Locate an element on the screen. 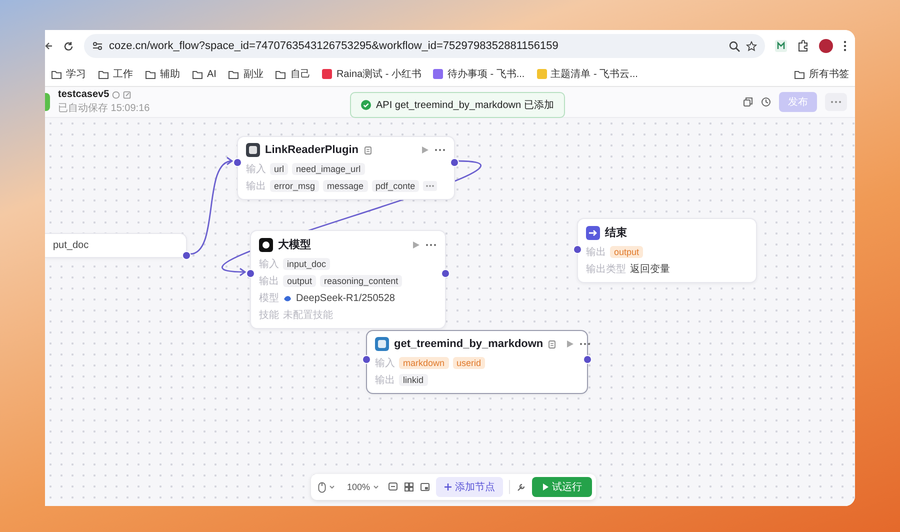 The height and width of the screenshot is (532, 900). edit-icon is located at coordinates (127, 94).